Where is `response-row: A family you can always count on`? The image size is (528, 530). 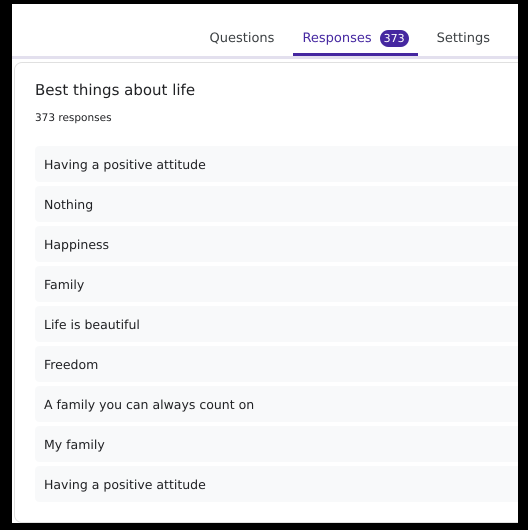 response-row: A family you can always count on is located at coordinates (276, 404).